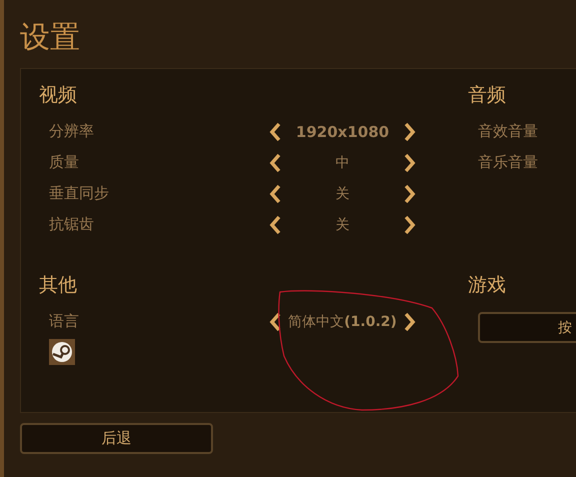 The width and height of the screenshot is (576, 477). Describe the element at coordinates (58, 95) in the screenshot. I see `section-heading: 视频` at that location.